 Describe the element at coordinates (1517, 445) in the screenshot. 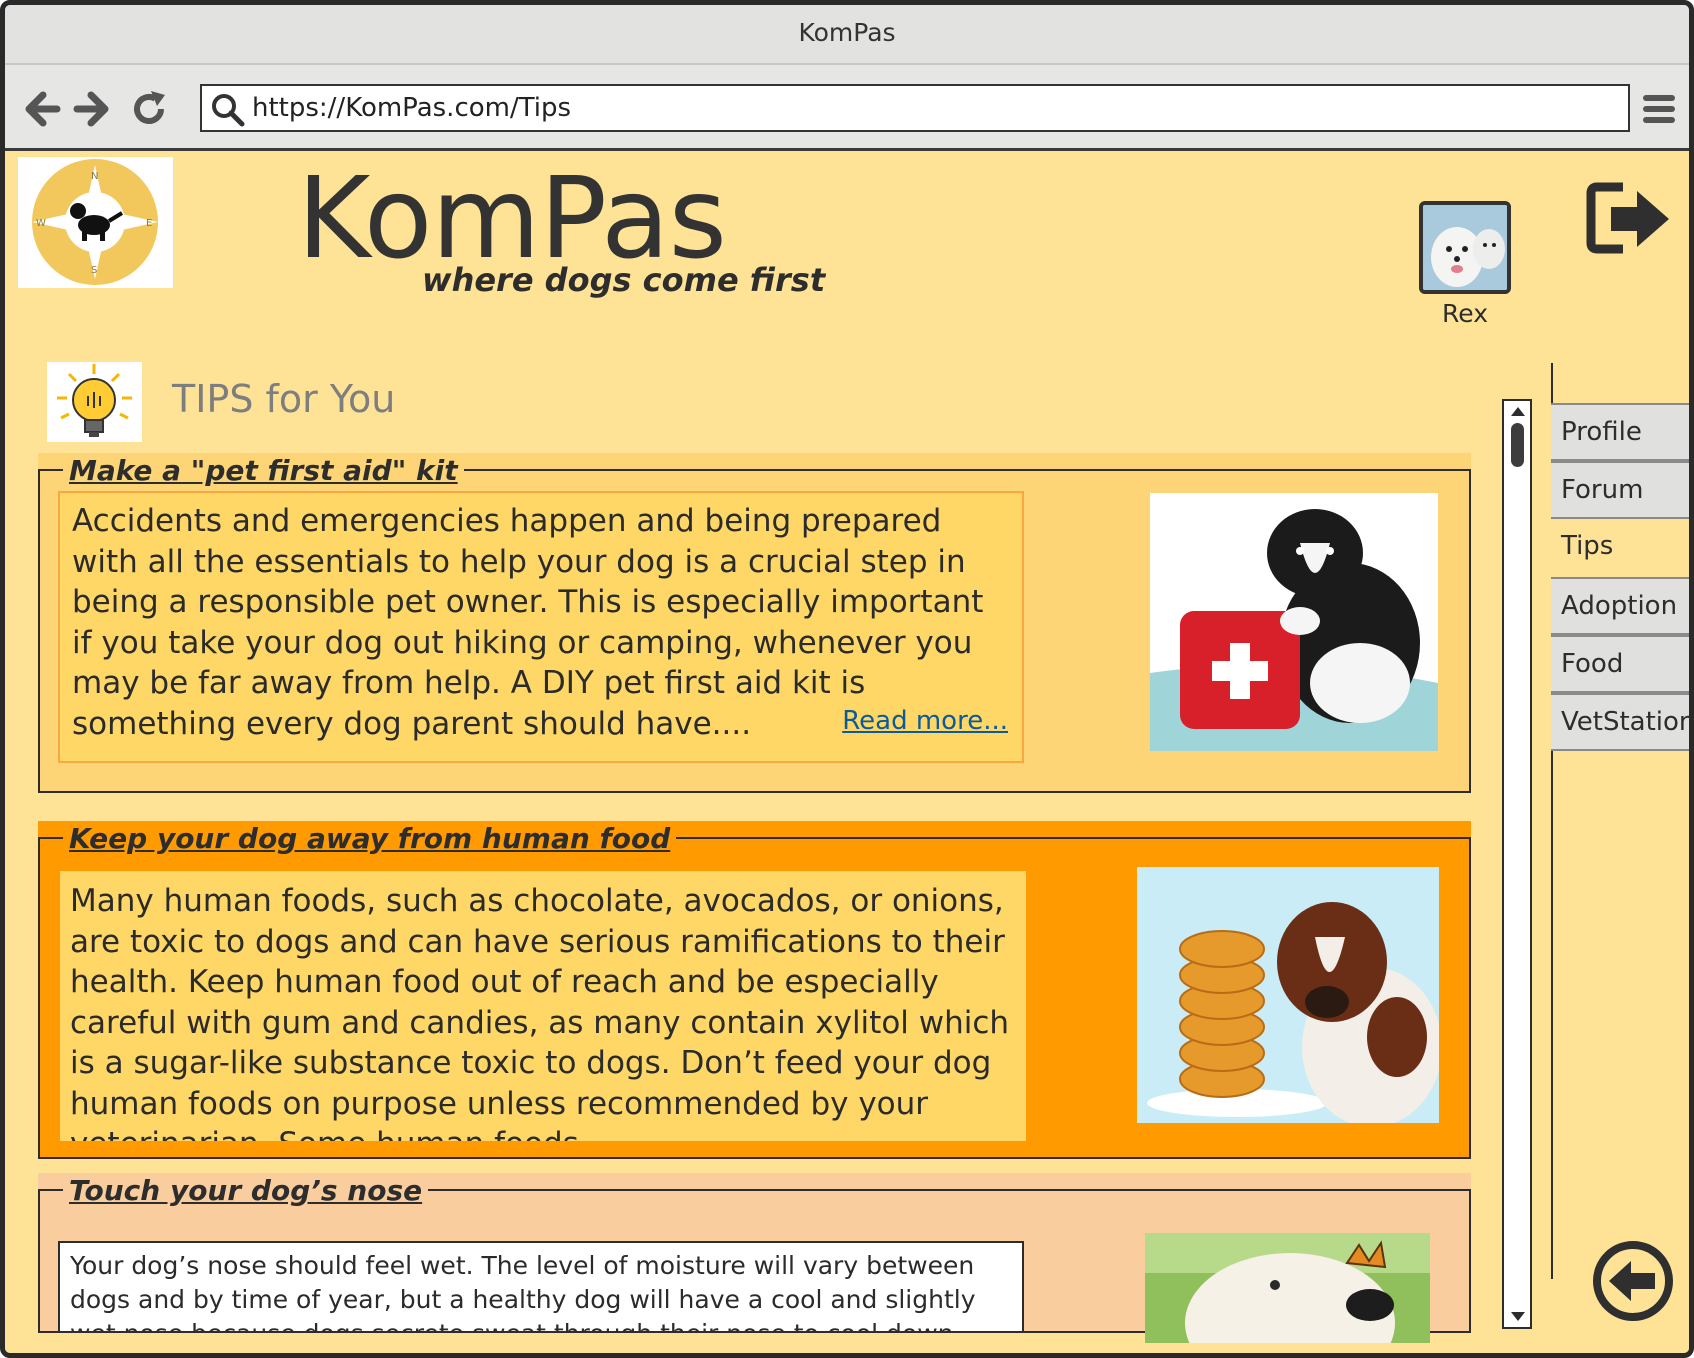

I see `scrollbar-thumb` at that location.